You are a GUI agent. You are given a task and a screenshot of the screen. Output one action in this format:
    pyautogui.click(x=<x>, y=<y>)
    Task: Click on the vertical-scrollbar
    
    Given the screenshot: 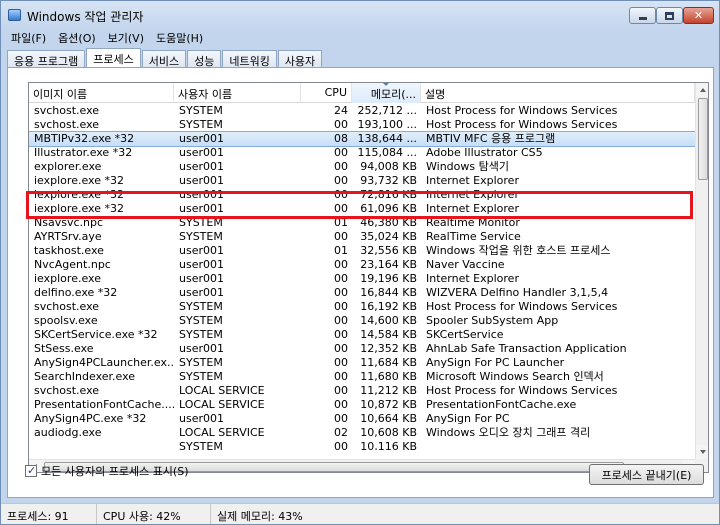 What is the action you would take?
    pyautogui.click(x=701, y=271)
    